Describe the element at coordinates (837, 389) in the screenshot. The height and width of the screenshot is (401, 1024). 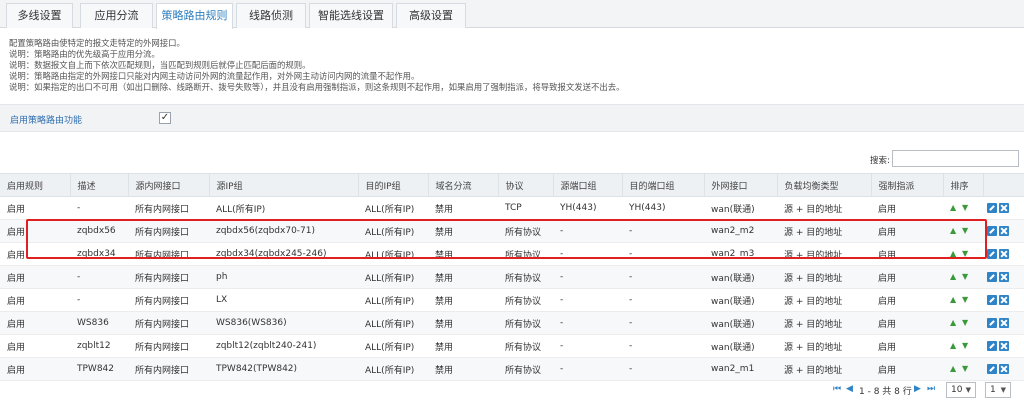
I see `first-page-icon: ⏮` at that location.